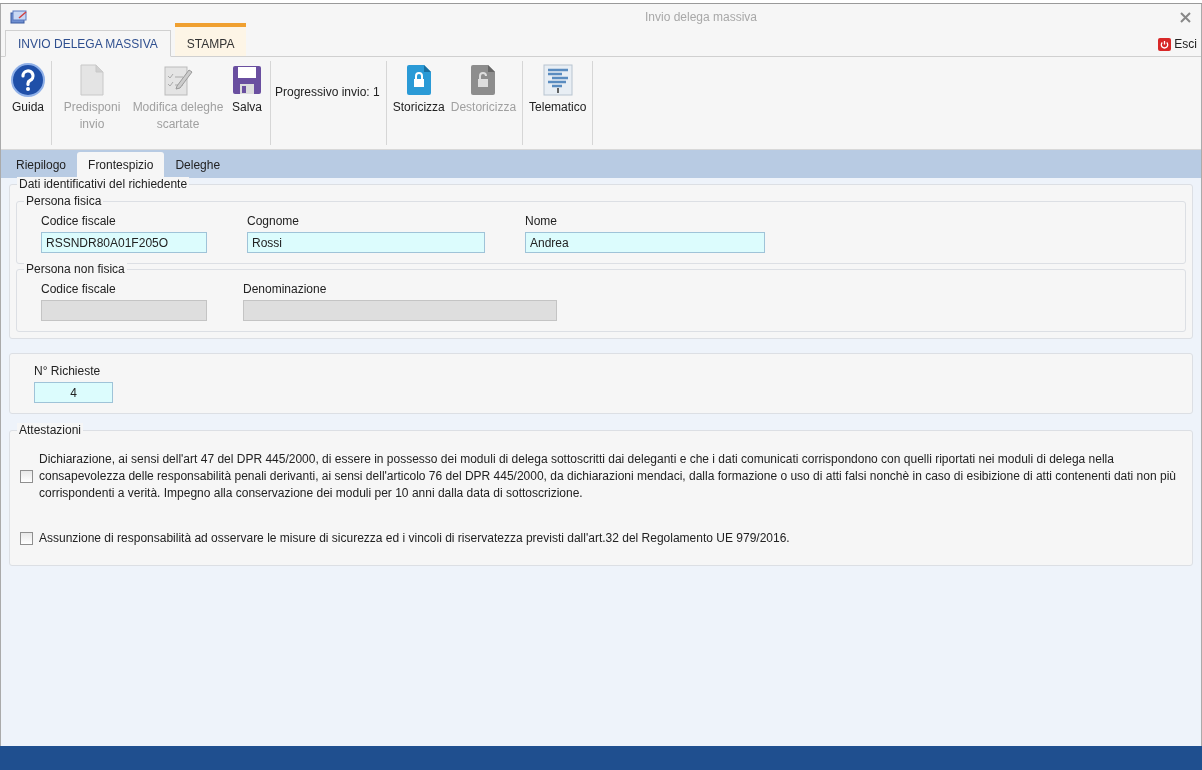 The width and height of the screenshot is (1202, 770). I want to click on unlocked-document-icon, so click(483, 80).